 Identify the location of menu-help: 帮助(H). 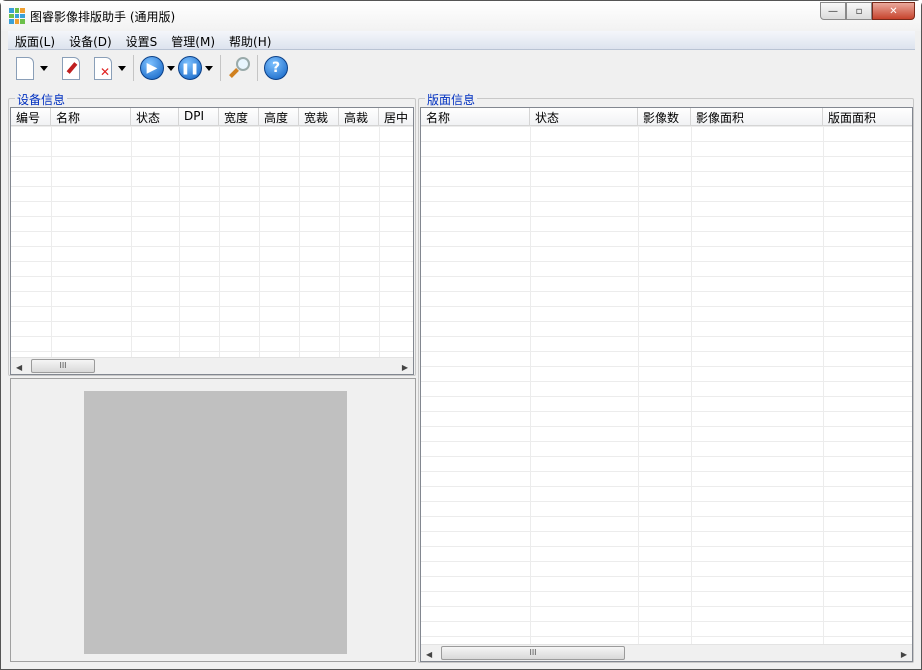
(250, 40).